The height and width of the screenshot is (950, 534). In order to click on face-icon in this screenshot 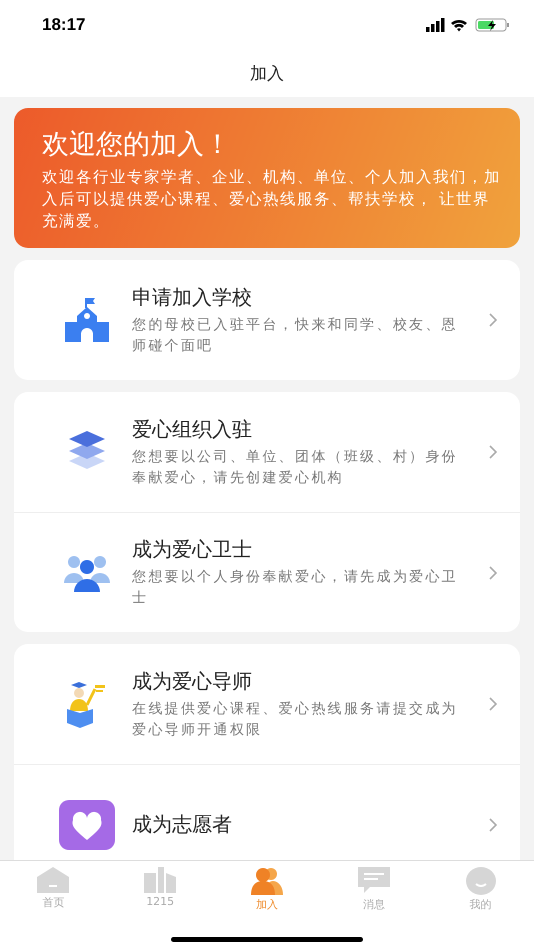, I will do `click(481, 881)`.